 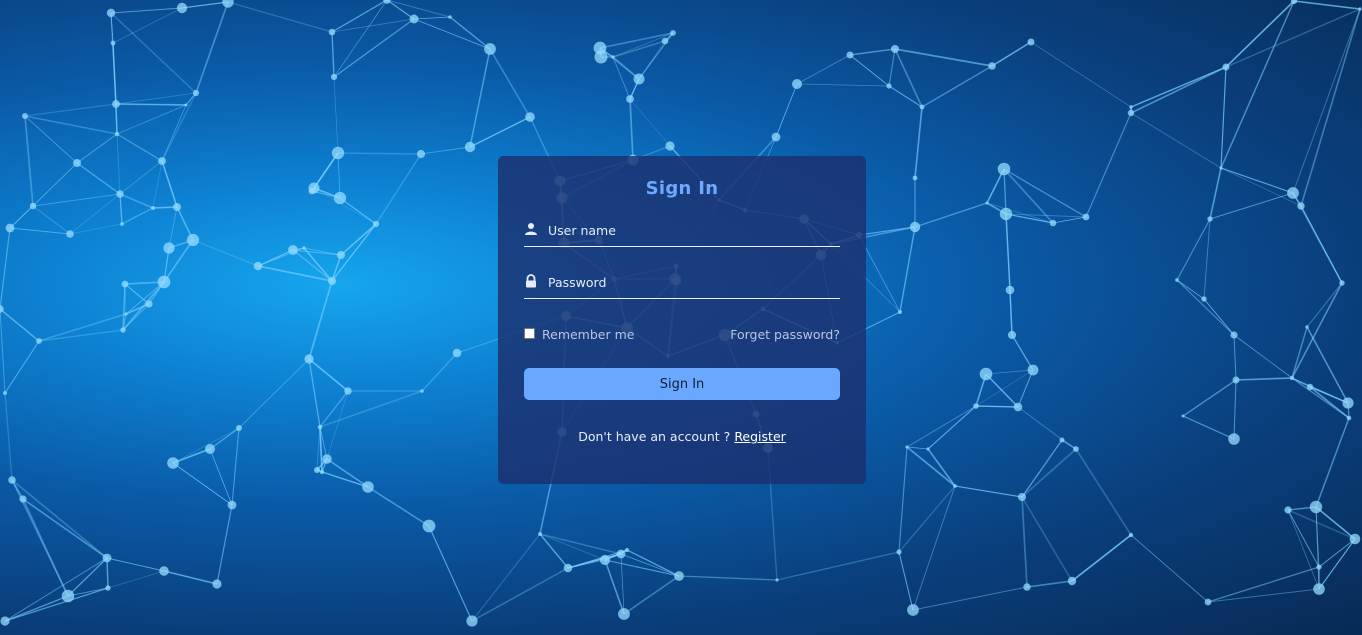 What do you see at coordinates (682, 188) in the screenshot?
I see `login-title: Sign In` at bounding box center [682, 188].